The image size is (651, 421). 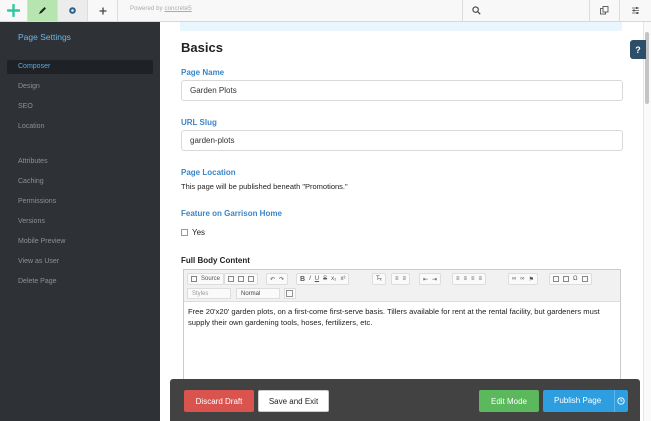 I want to click on maximize-icon, so click(x=289, y=293).